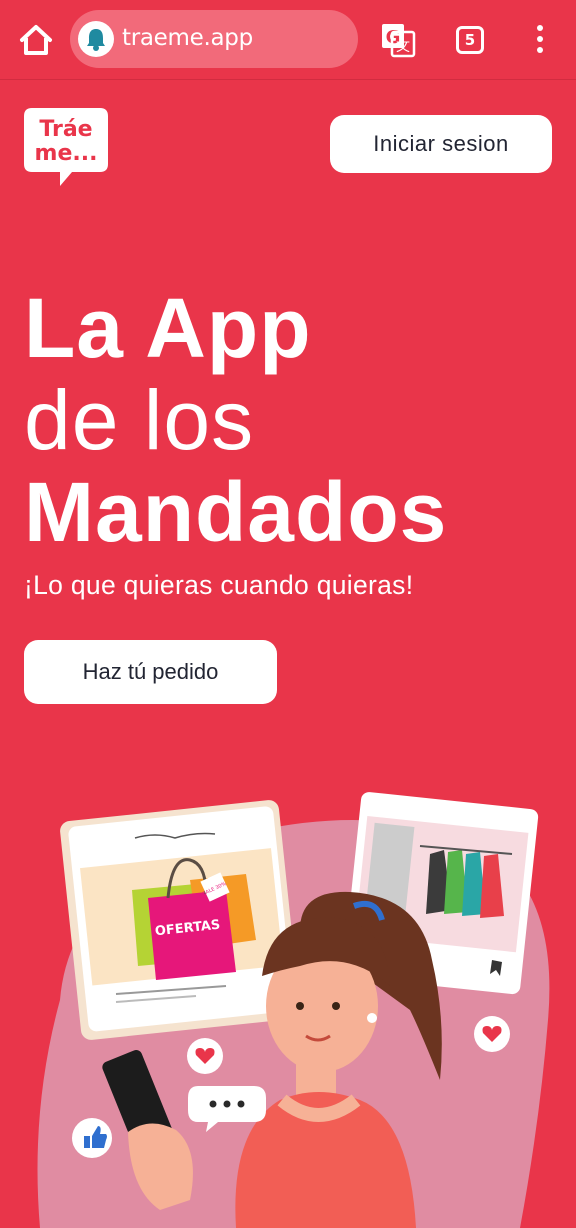 This screenshot has height=1228, width=576. What do you see at coordinates (219, 585) in the screenshot?
I see `hero-subtitle: ¡Lo que quieras cuando quieras!` at bounding box center [219, 585].